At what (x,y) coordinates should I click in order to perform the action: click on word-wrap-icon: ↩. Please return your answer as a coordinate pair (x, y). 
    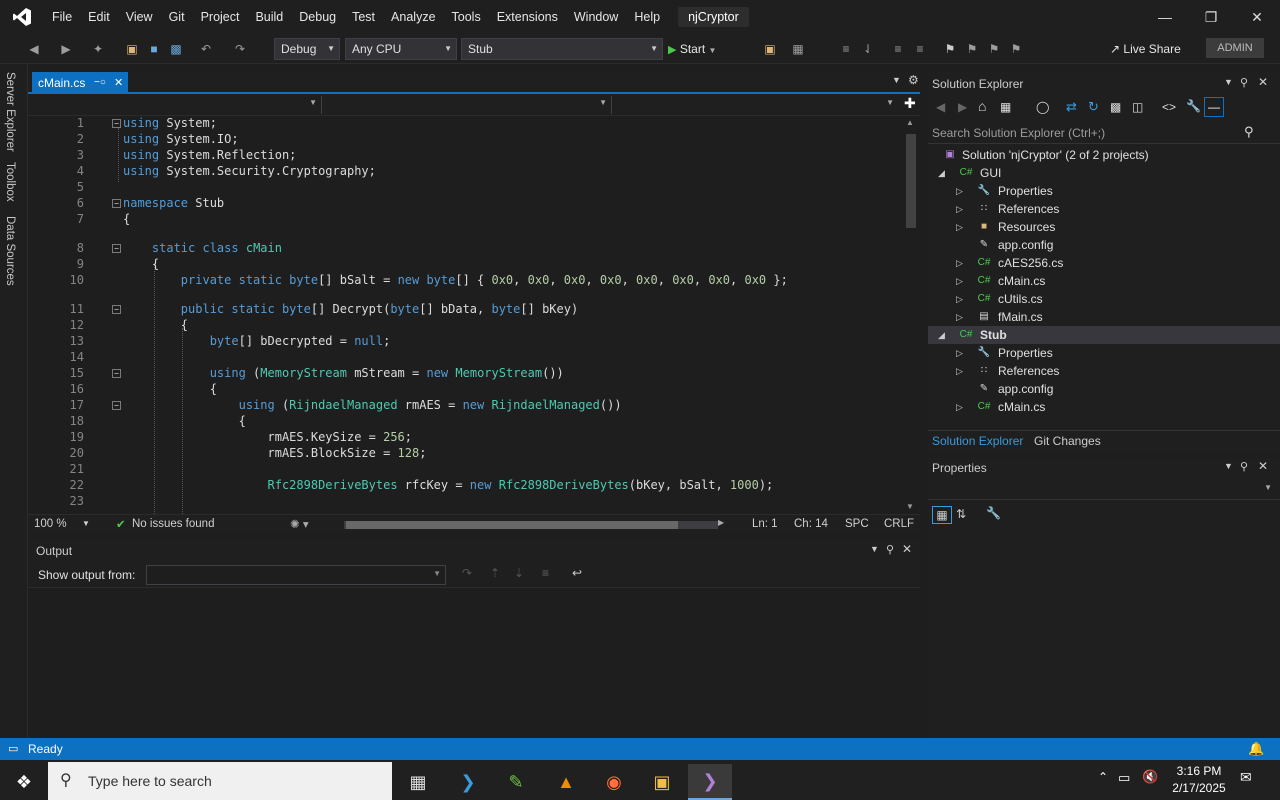
    Looking at the image, I should click on (577, 573).